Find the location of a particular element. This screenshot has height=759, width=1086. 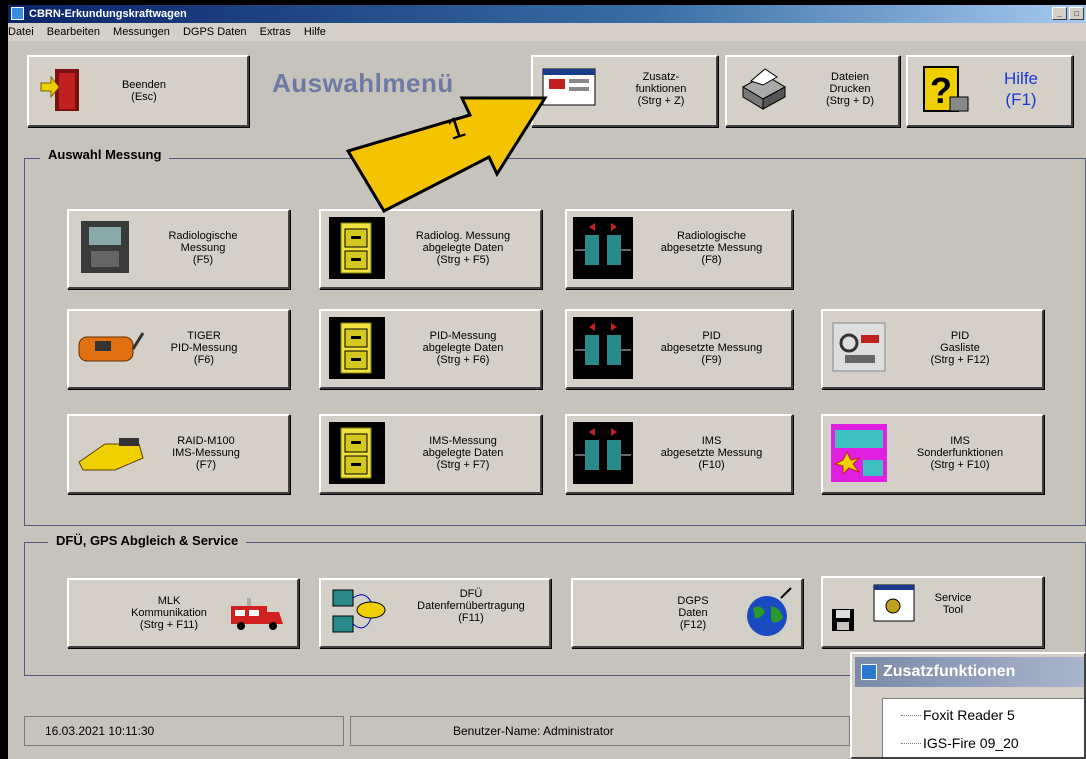

status-datetime: 16.03.2021 10:11:30 is located at coordinates (100, 731).